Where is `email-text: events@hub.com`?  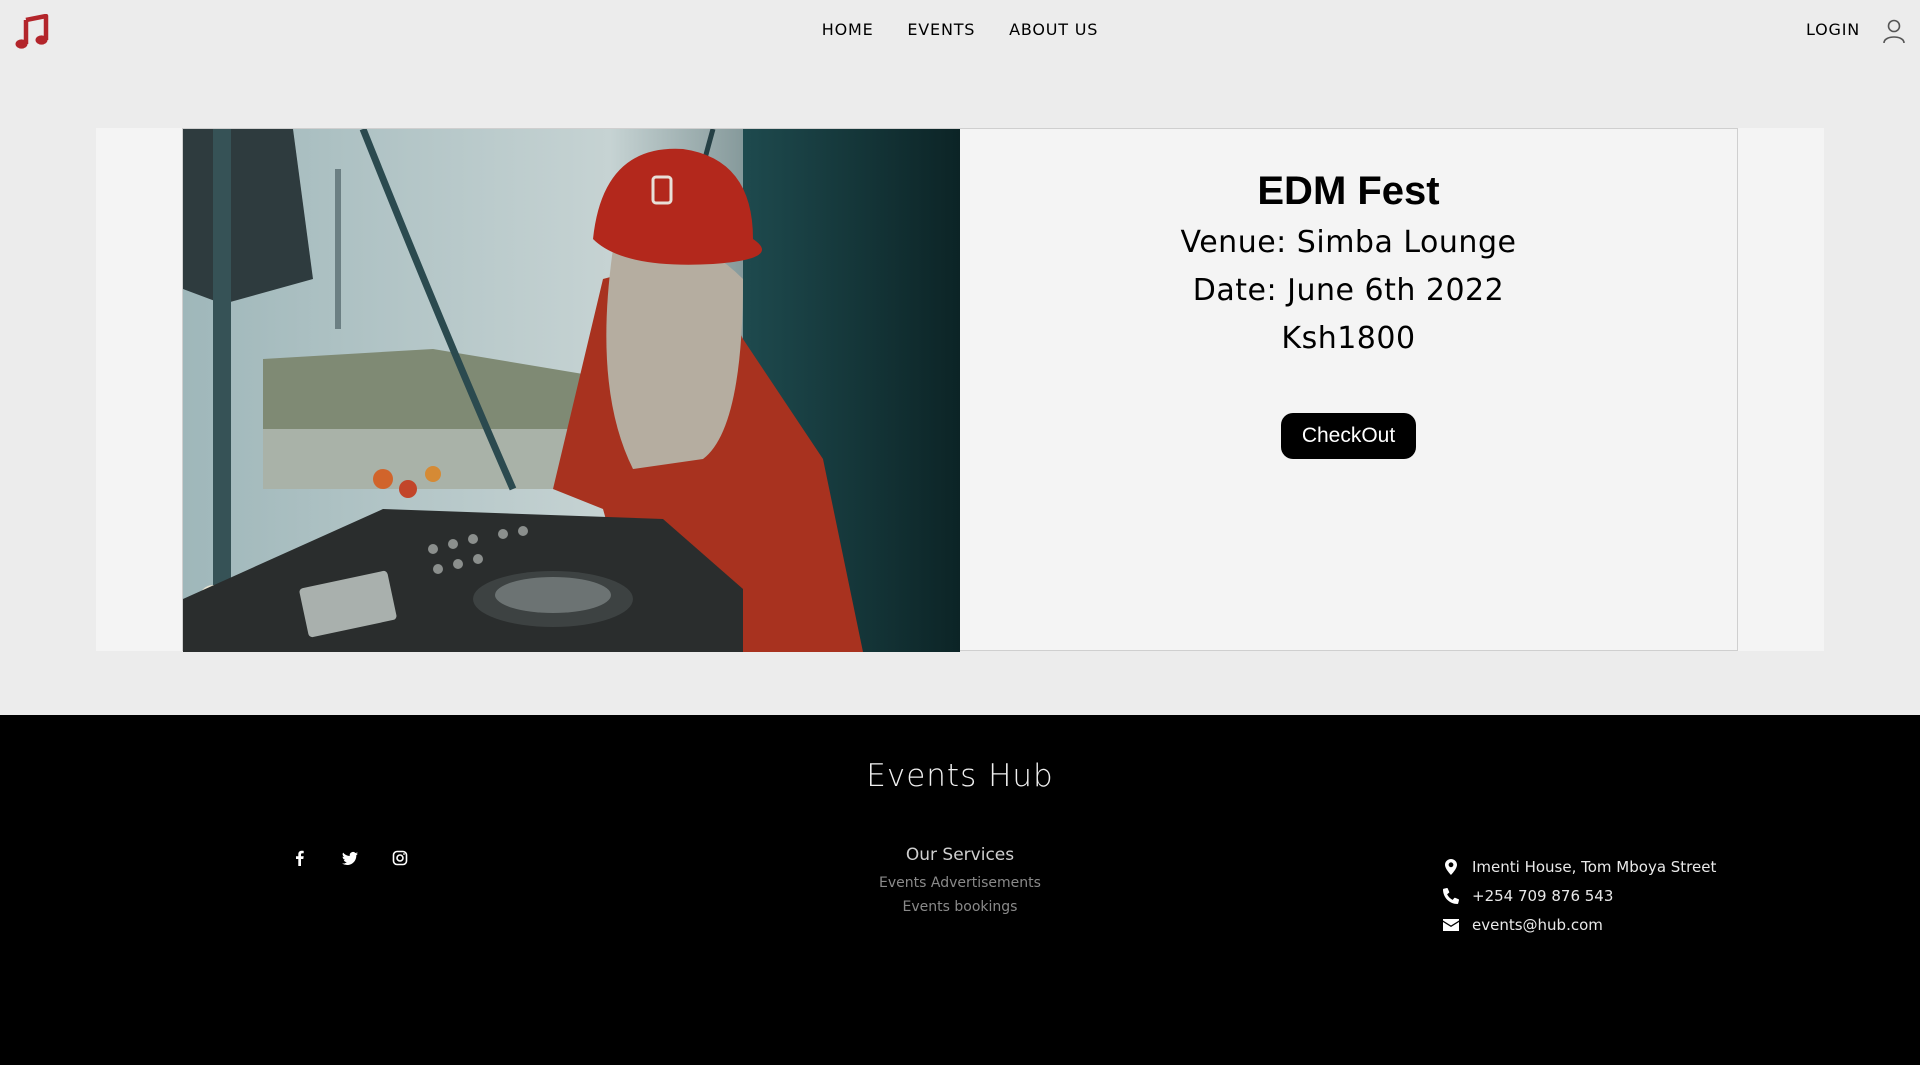 email-text: events@hub.com is located at coordinates (1537, 925).